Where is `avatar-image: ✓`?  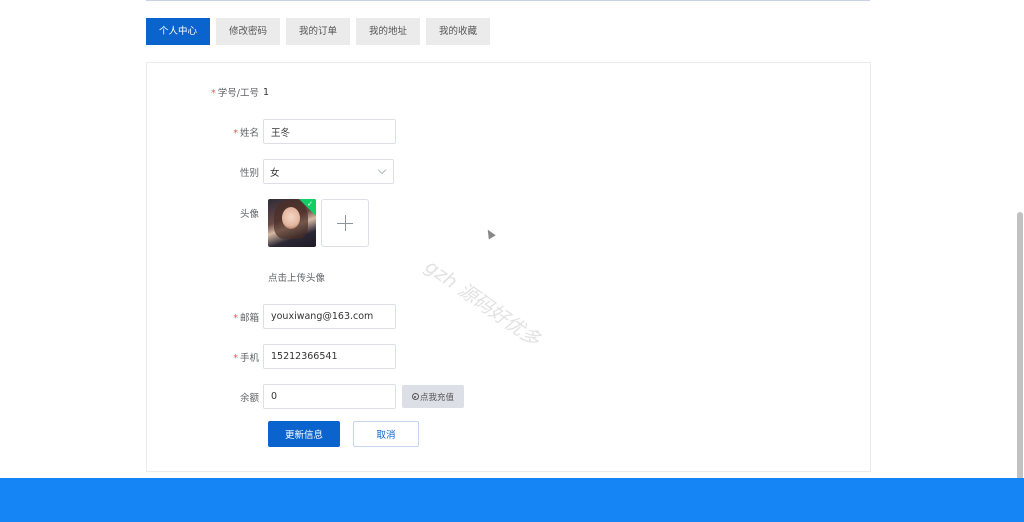
avatar-image: ✓ is located at coordinates (292, 223).